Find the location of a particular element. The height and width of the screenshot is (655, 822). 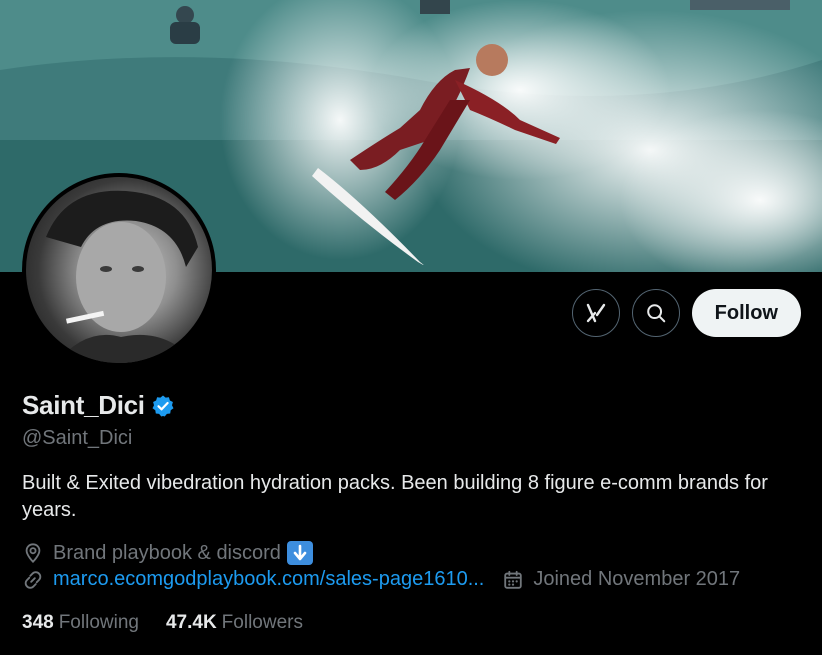

link-icon is located at coordinates (33, 579).